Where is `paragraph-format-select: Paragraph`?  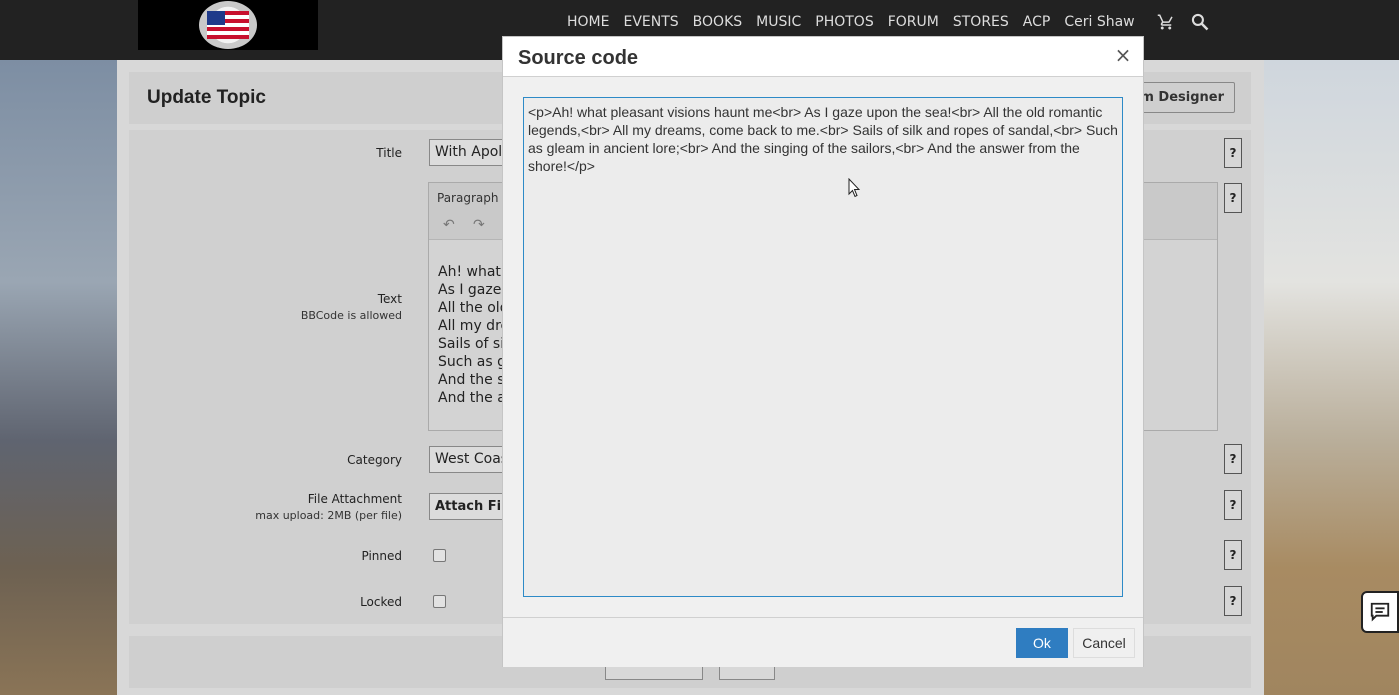
paragraph-format-select: Paragraph is located at coordinates (467, 198).